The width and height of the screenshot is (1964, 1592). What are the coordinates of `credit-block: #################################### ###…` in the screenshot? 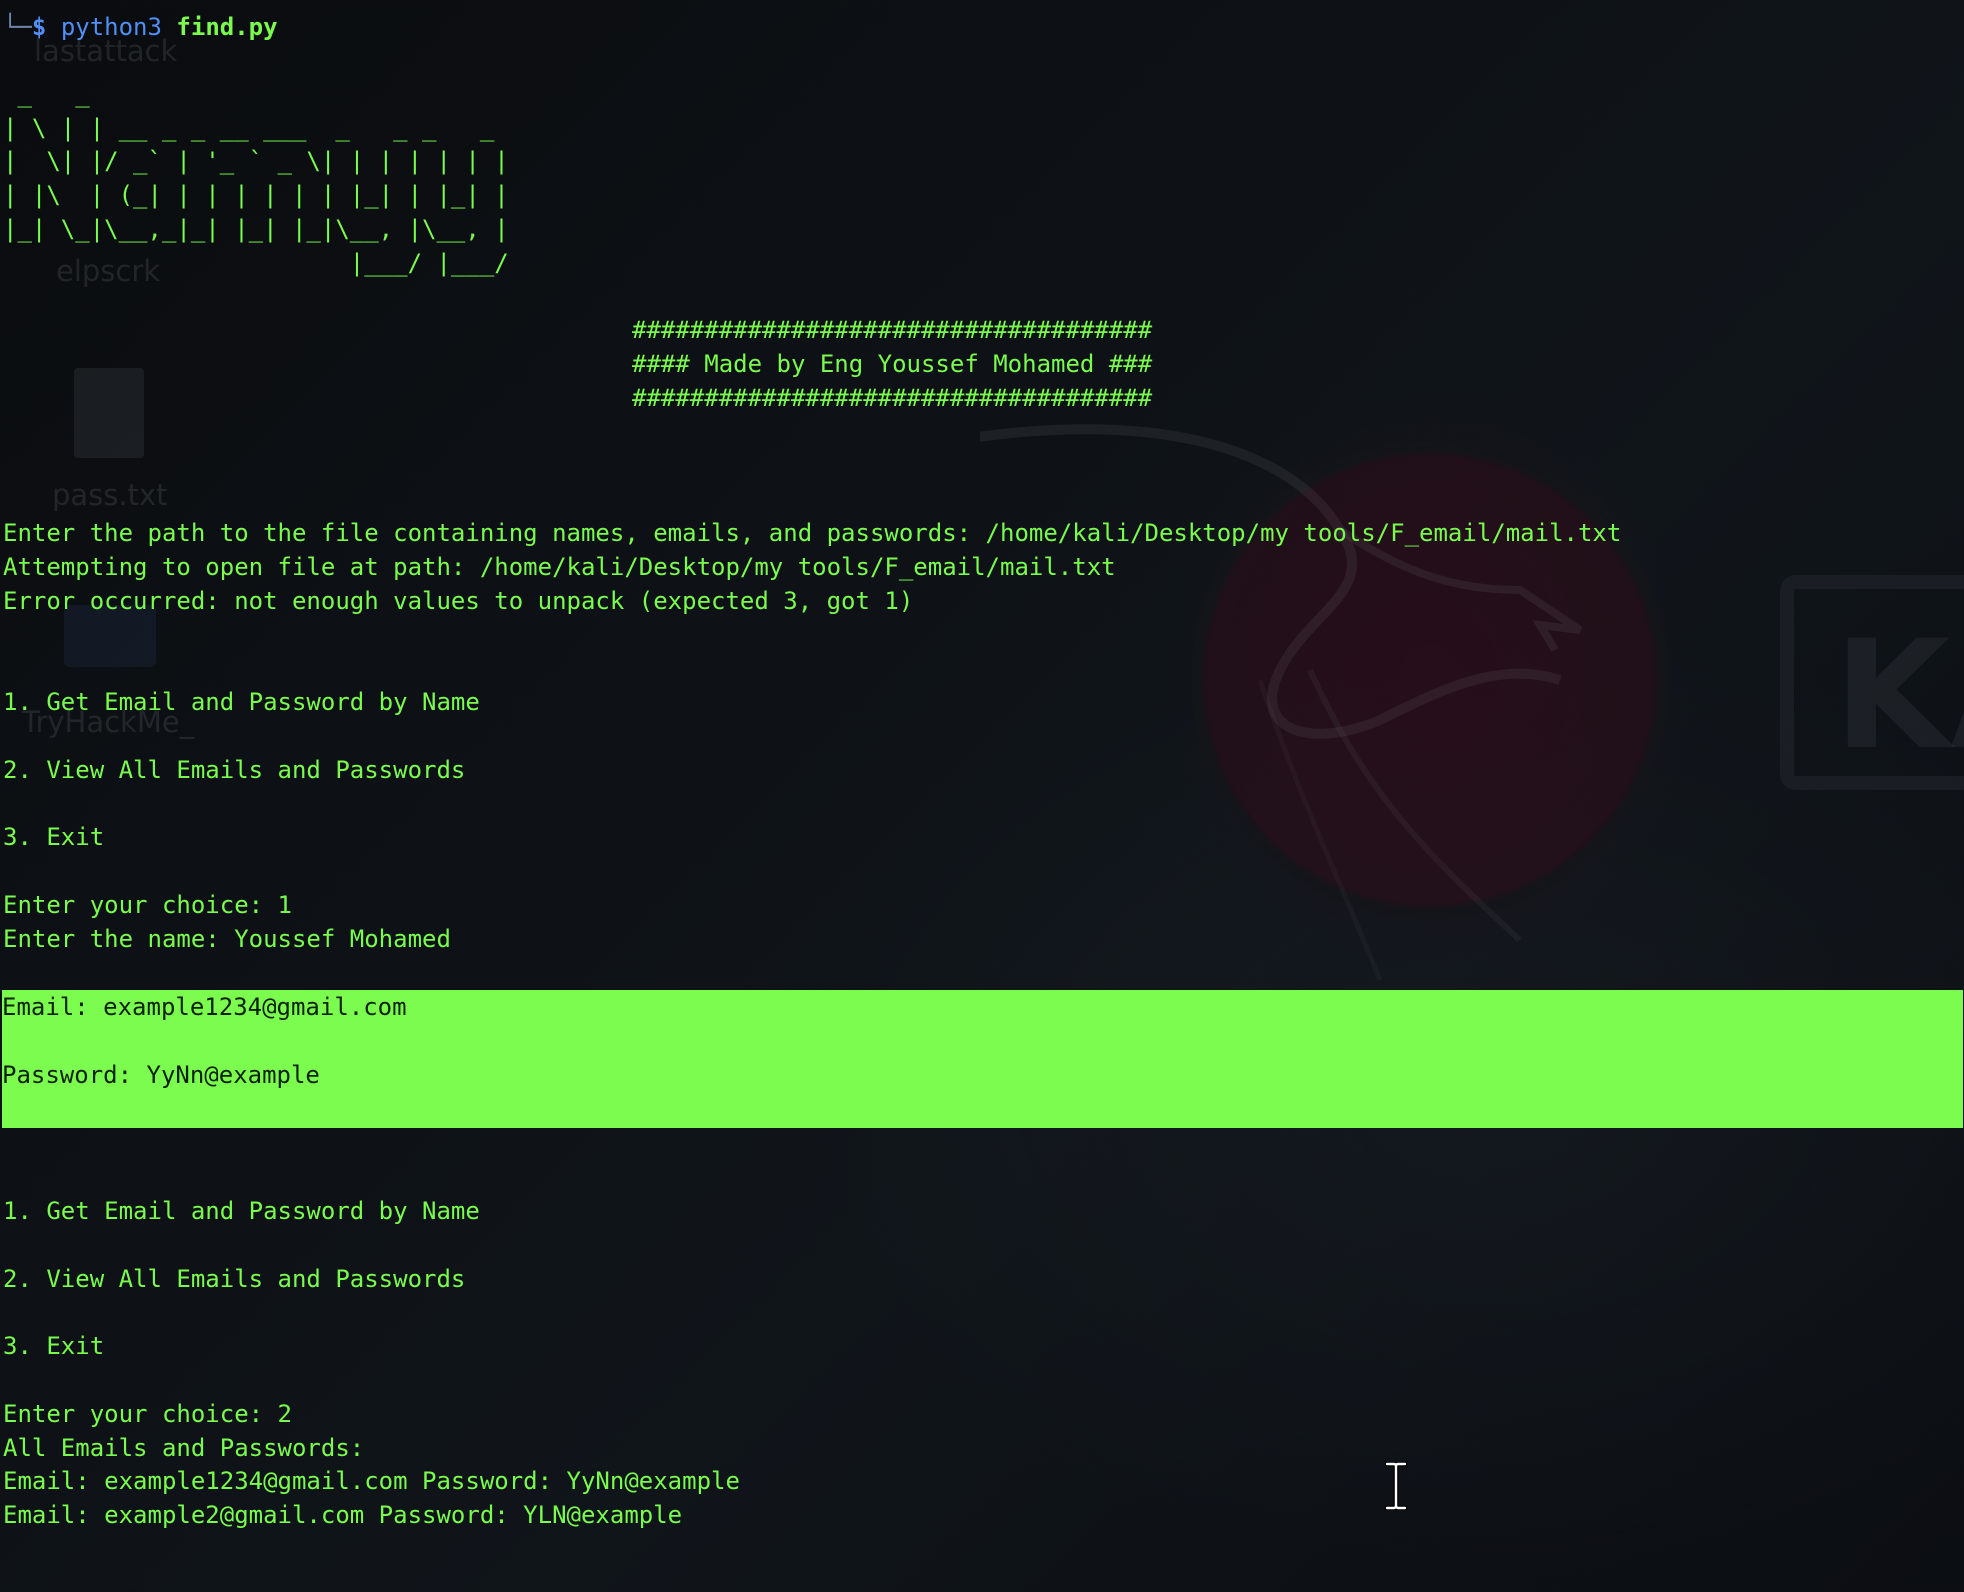 It's located at (982, 364).